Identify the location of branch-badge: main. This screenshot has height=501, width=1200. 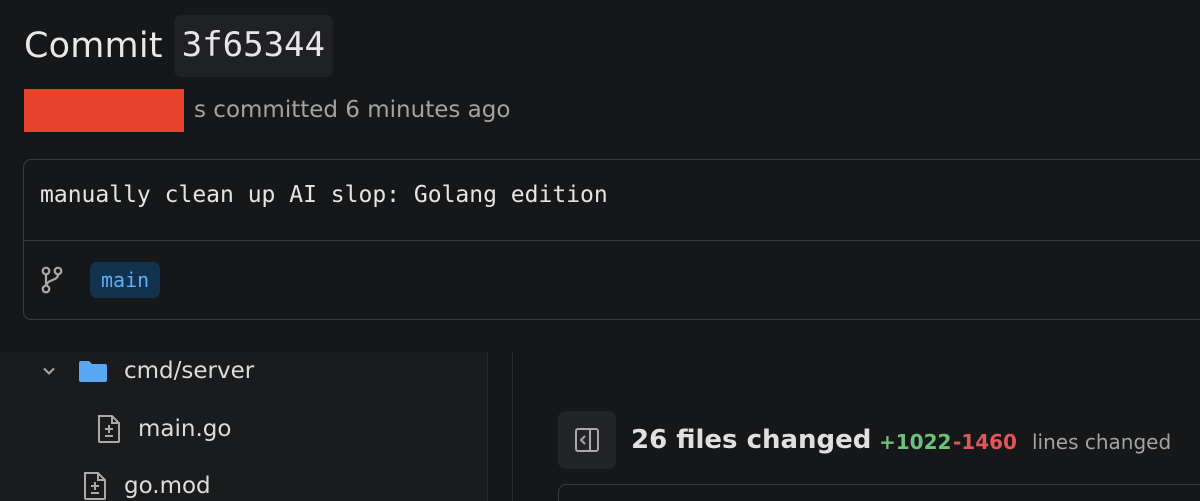
(125, 280).